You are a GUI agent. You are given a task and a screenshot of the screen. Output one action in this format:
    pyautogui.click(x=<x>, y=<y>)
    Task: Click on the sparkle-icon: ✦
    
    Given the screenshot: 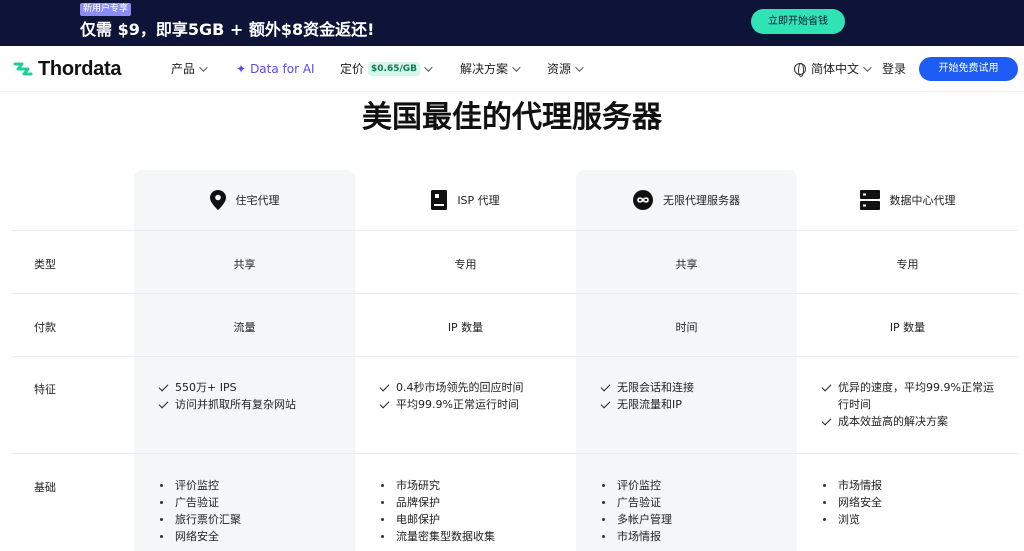 What is the action you would take?
    pyautogui.click(x=241, y=69)
    